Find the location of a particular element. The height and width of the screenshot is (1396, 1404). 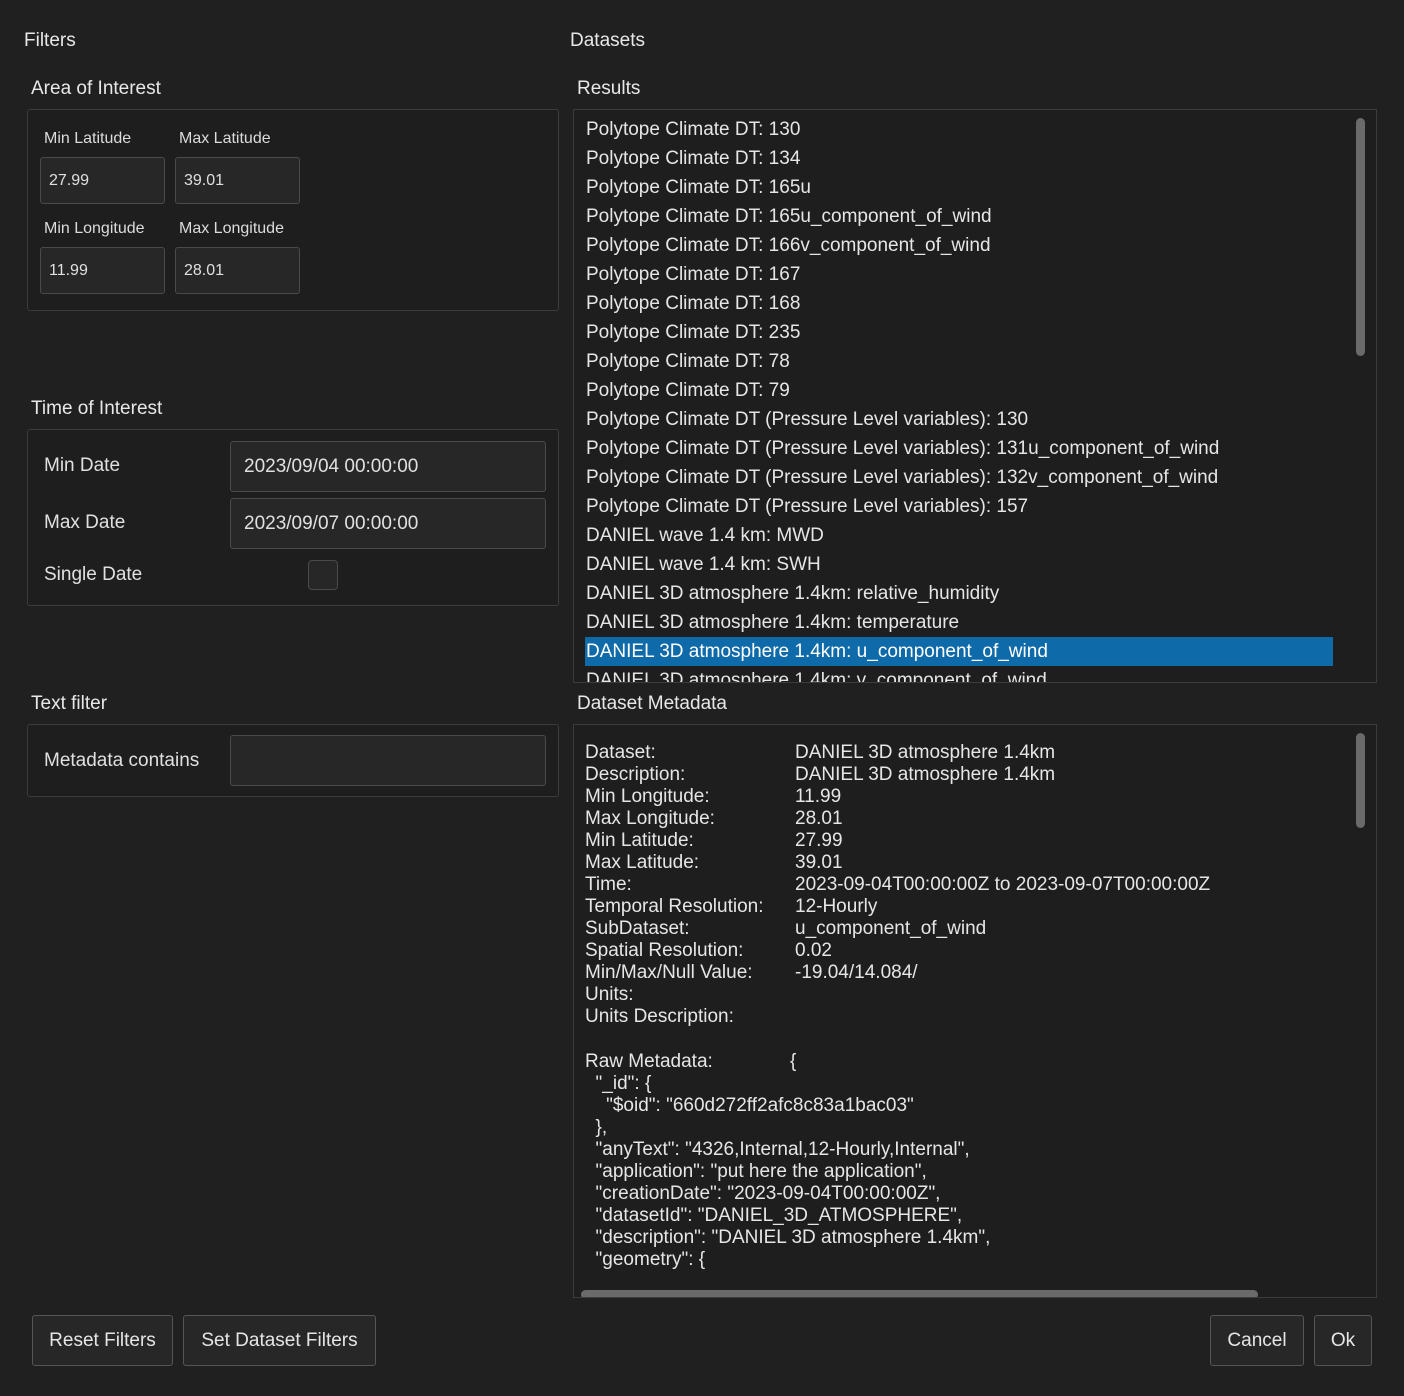

metadata-row: Spatial Resolution: 0.02 is located at coordinates (965, 951).